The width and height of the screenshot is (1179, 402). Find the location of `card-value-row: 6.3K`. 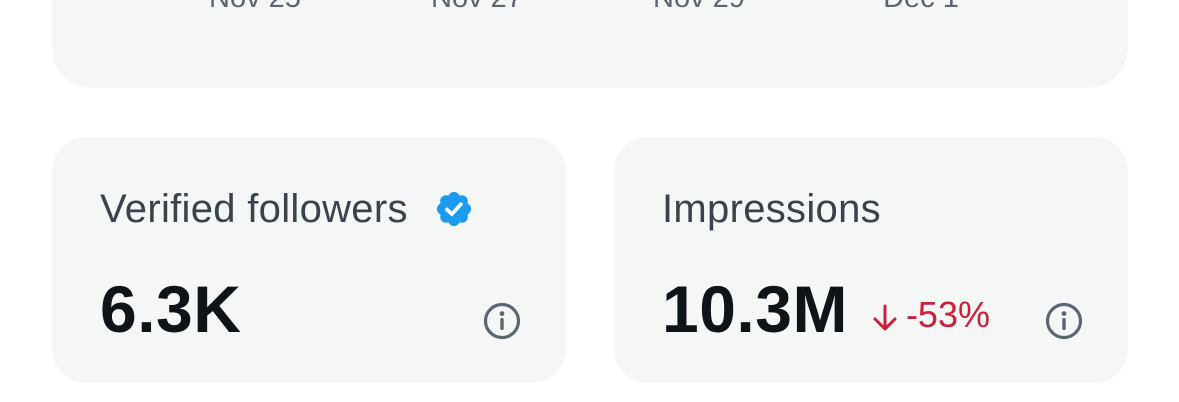

card-value-row: 6.3K is located at coordinates (171, 309).